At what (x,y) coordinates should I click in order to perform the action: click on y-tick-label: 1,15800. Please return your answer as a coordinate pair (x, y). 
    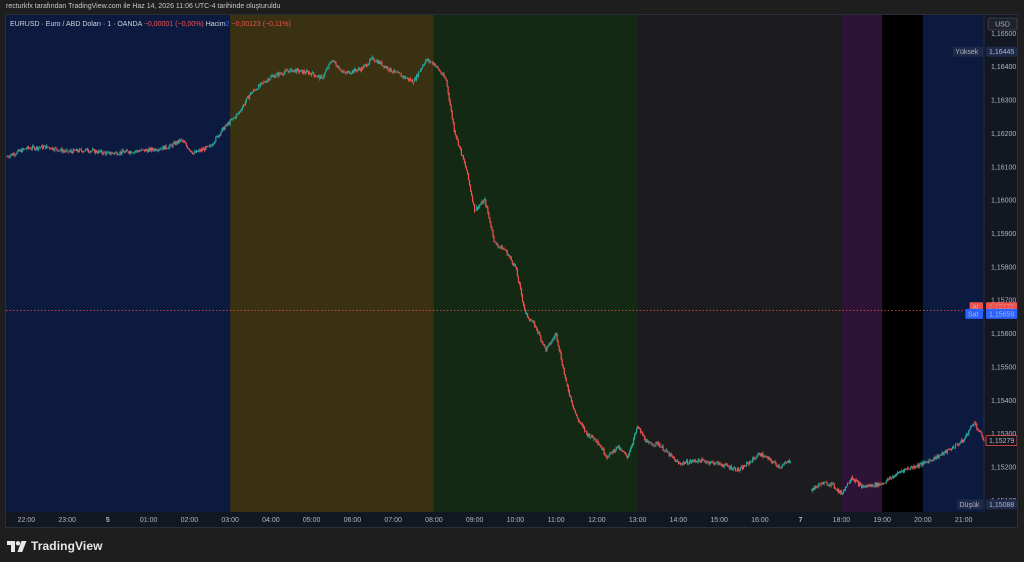
    Looking at the image, I should click on (1003, 267).